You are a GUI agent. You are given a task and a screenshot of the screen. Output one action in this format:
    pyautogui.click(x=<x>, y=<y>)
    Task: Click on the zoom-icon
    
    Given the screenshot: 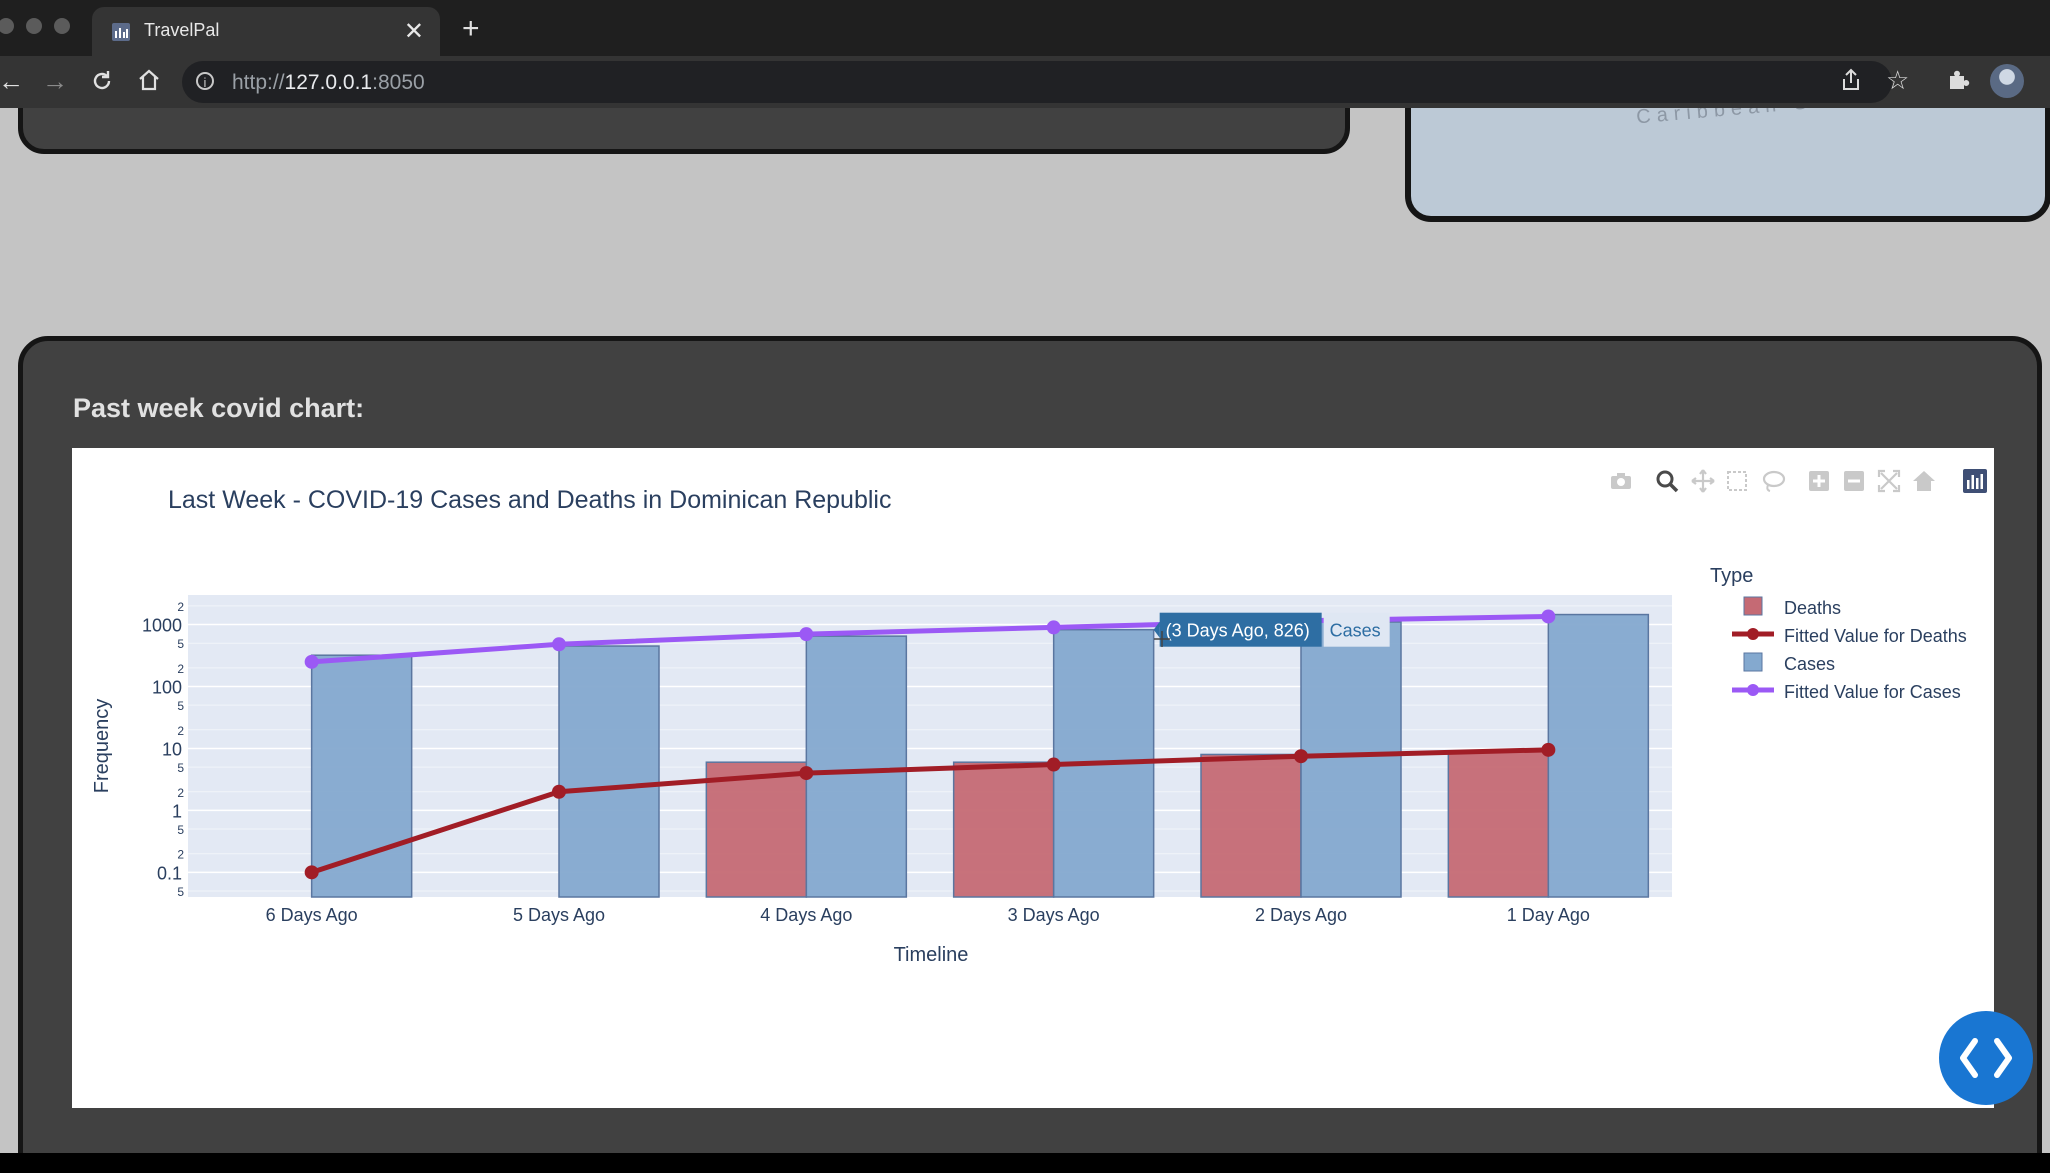 What is the action you would take?
    pyautogui.click(x=1667, y=481)
    